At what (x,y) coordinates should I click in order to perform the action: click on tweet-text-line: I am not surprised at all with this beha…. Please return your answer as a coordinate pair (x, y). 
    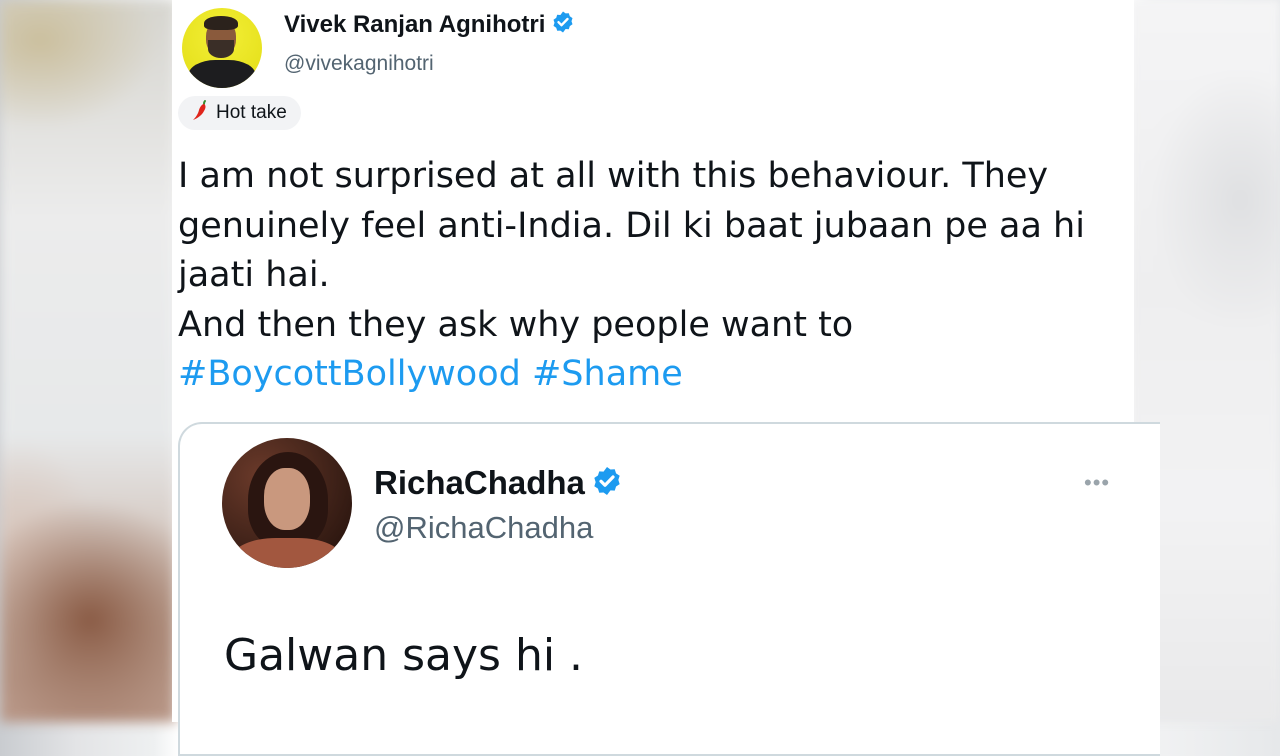
    Looking at the image, I should click on (613, 176).